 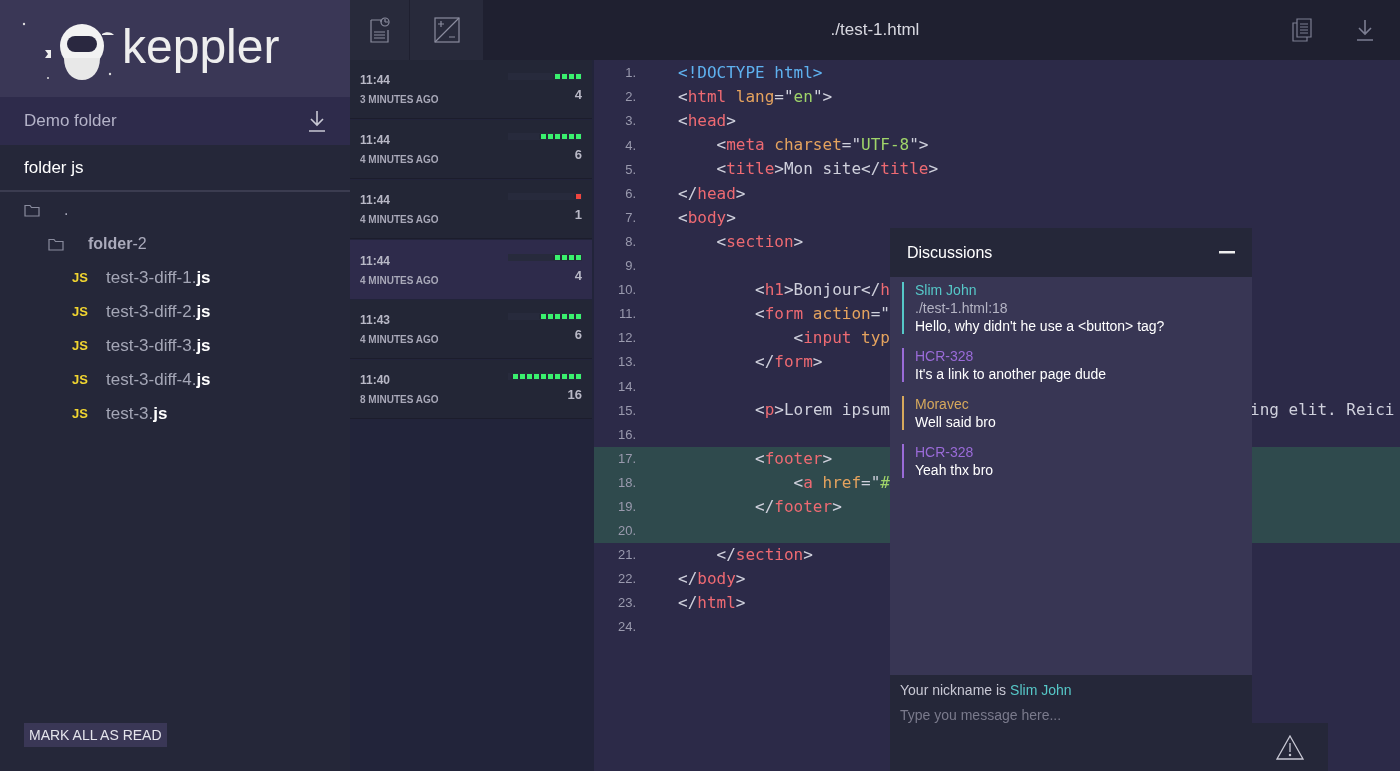 I want to click on nickname-label: Your nickname is, so click(x=953, y=690).